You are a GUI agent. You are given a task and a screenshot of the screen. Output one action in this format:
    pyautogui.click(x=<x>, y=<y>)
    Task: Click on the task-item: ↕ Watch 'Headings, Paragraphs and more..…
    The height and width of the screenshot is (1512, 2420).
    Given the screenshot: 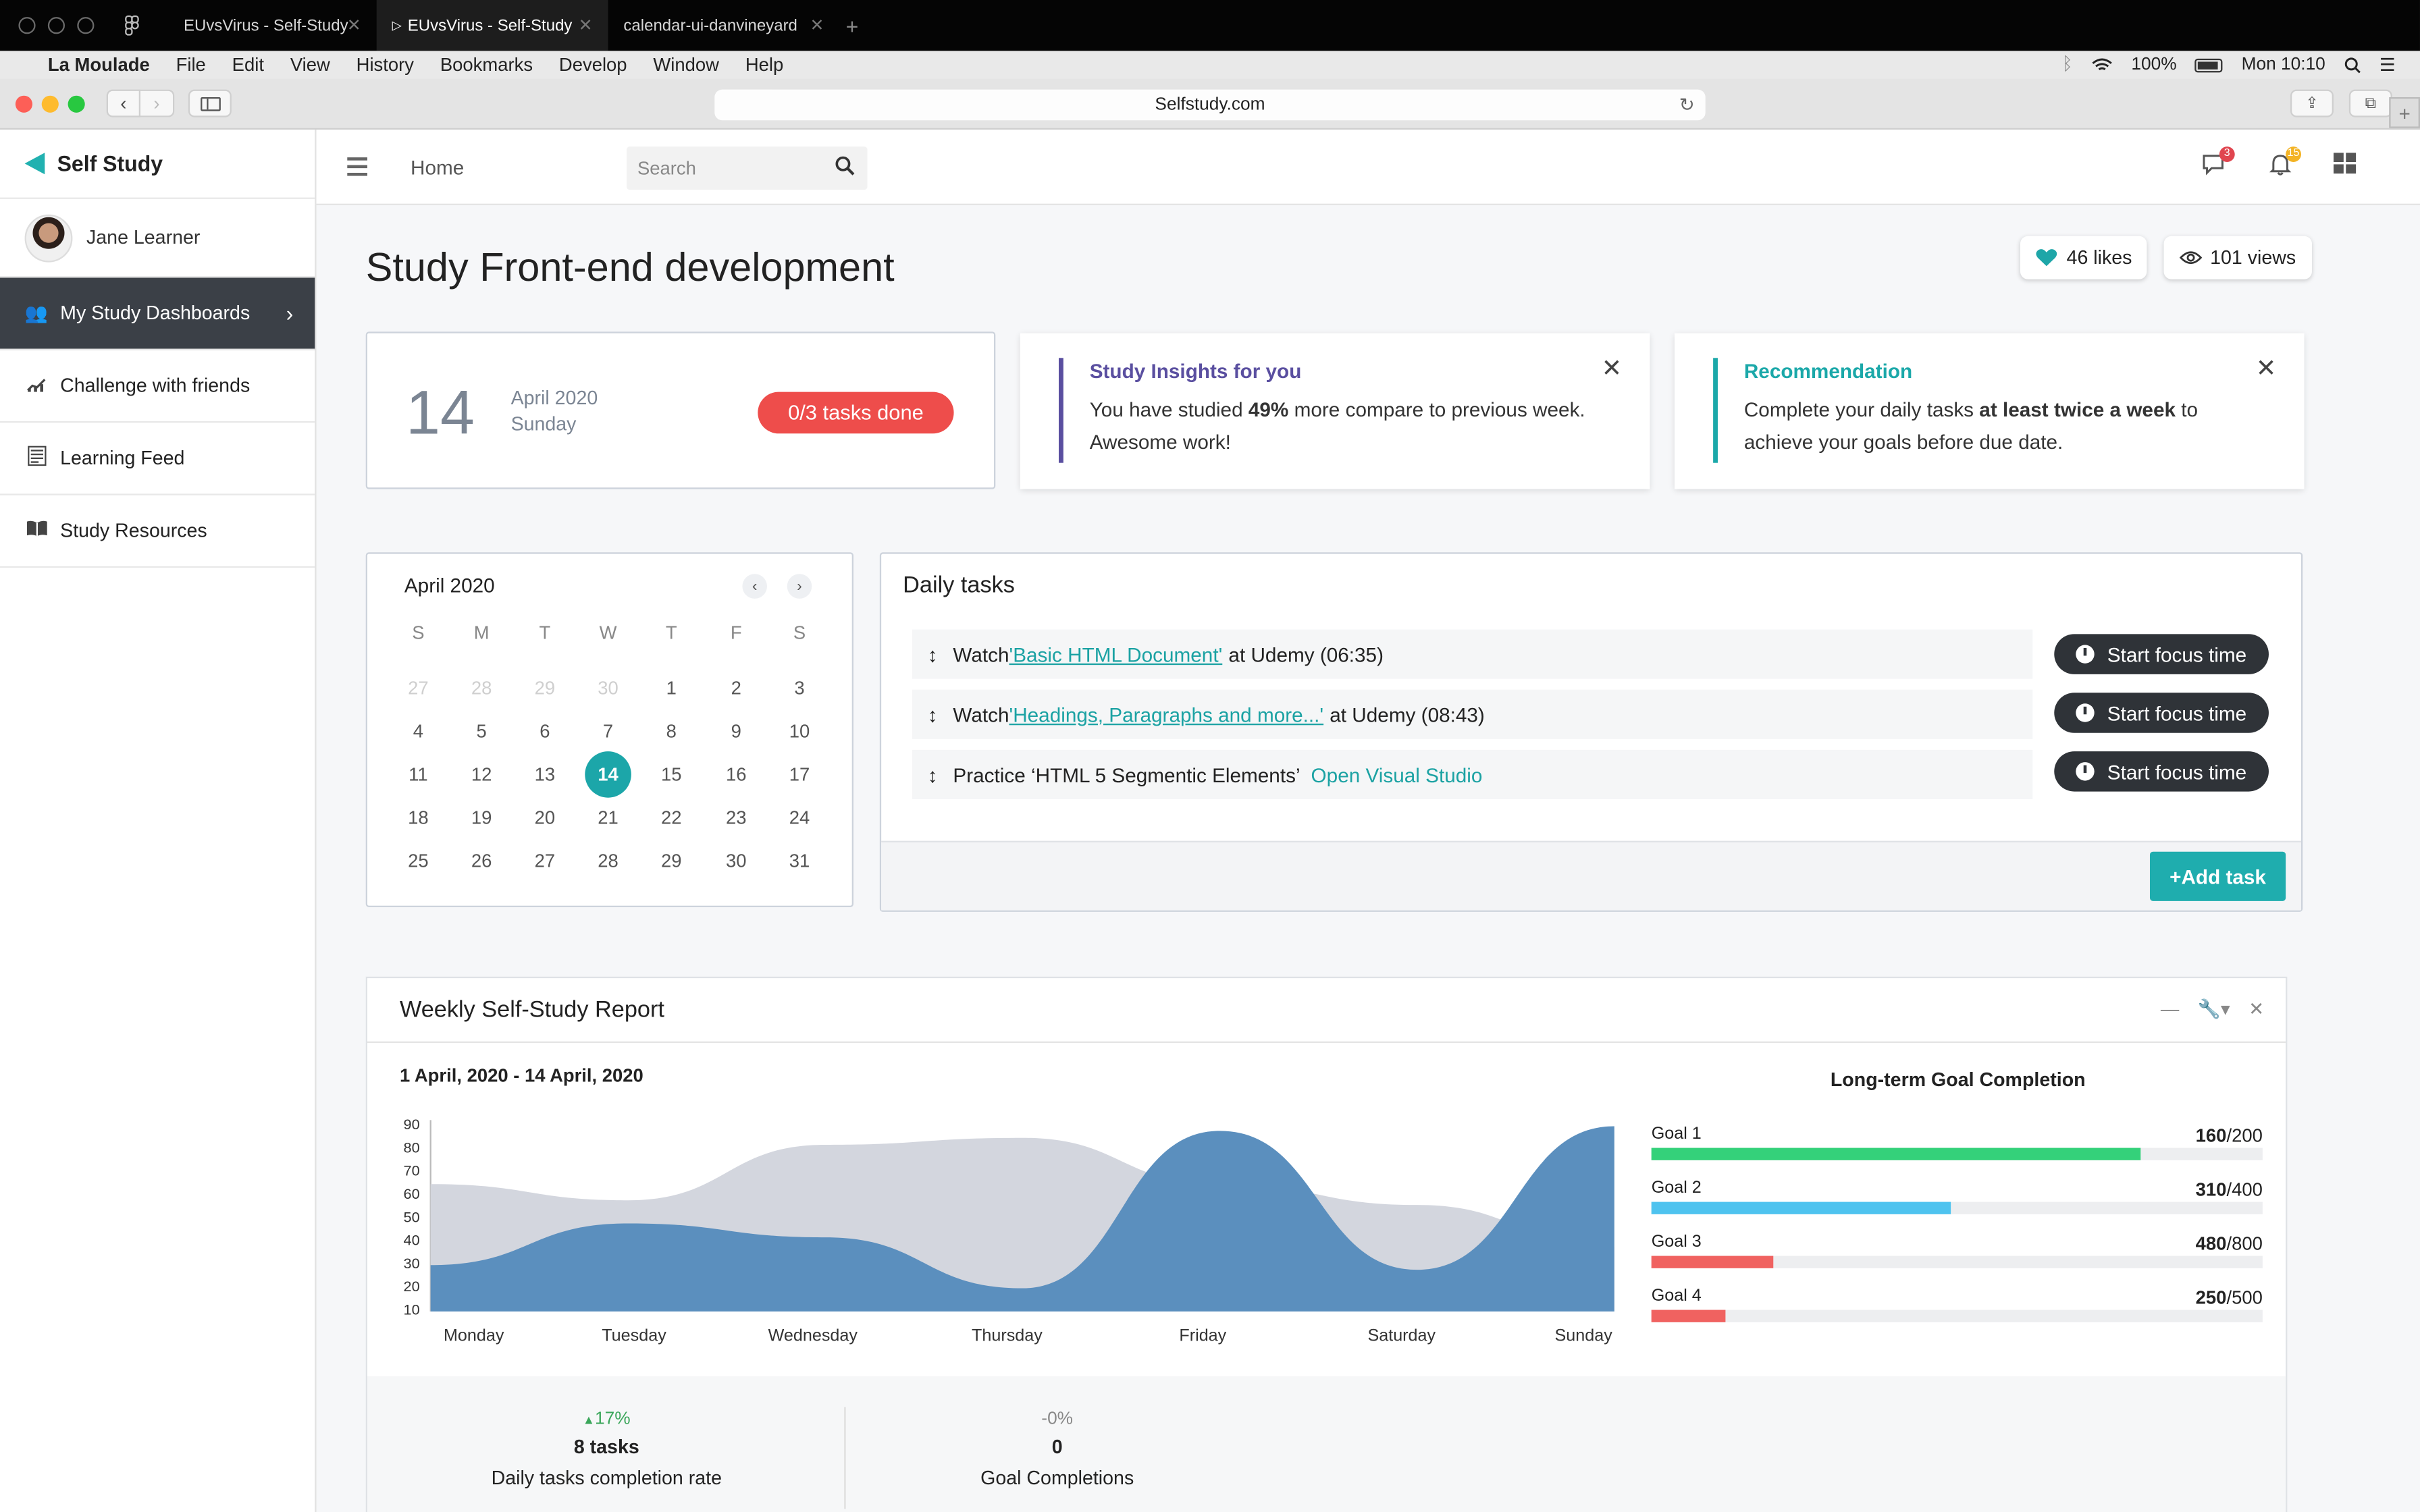 What is the action you would take?
    pyautogui.click(x=1472, y=714)
    